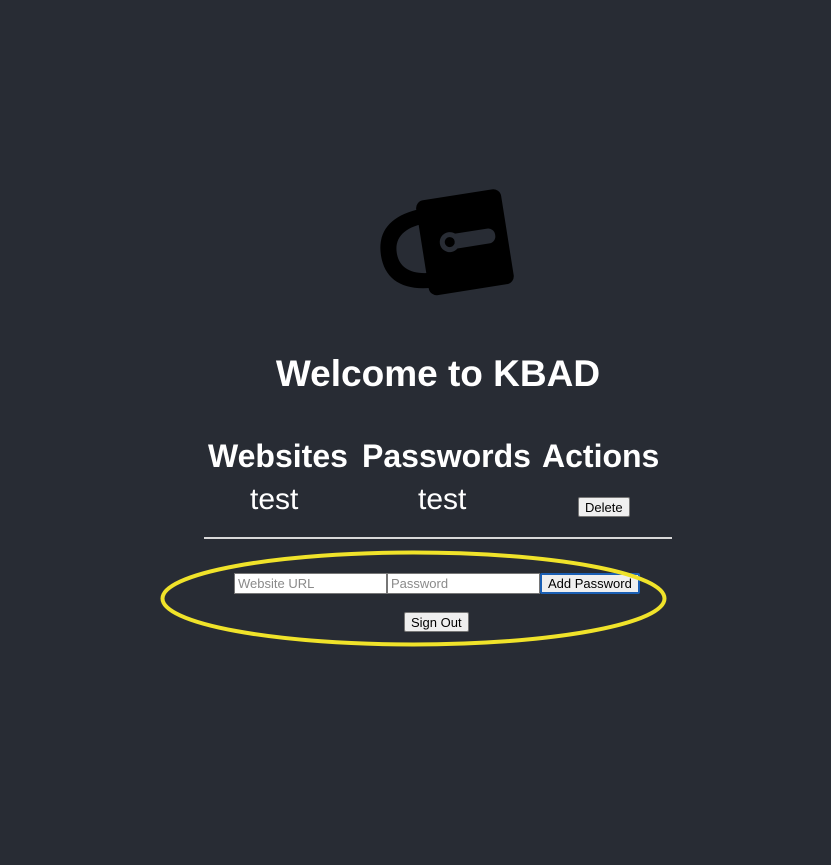  What do you see at coordinates (604, 507) in the screenshot?
I see `delete-button: Delete` at bounding box center [604, 507].